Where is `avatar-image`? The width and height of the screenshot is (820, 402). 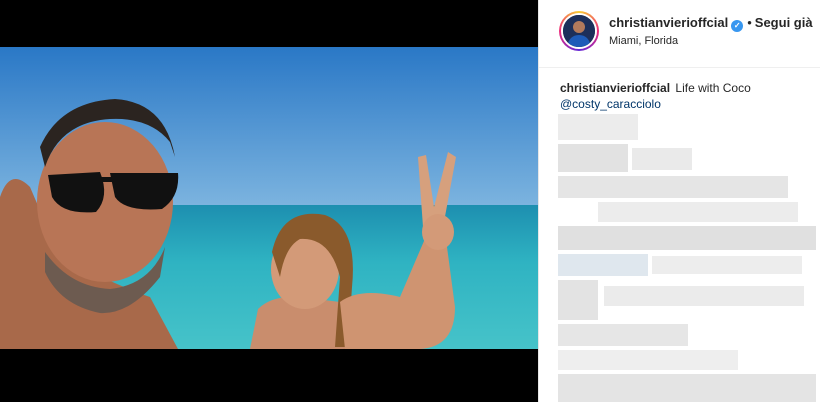 avatar-image is located at coordinates (579, 31).